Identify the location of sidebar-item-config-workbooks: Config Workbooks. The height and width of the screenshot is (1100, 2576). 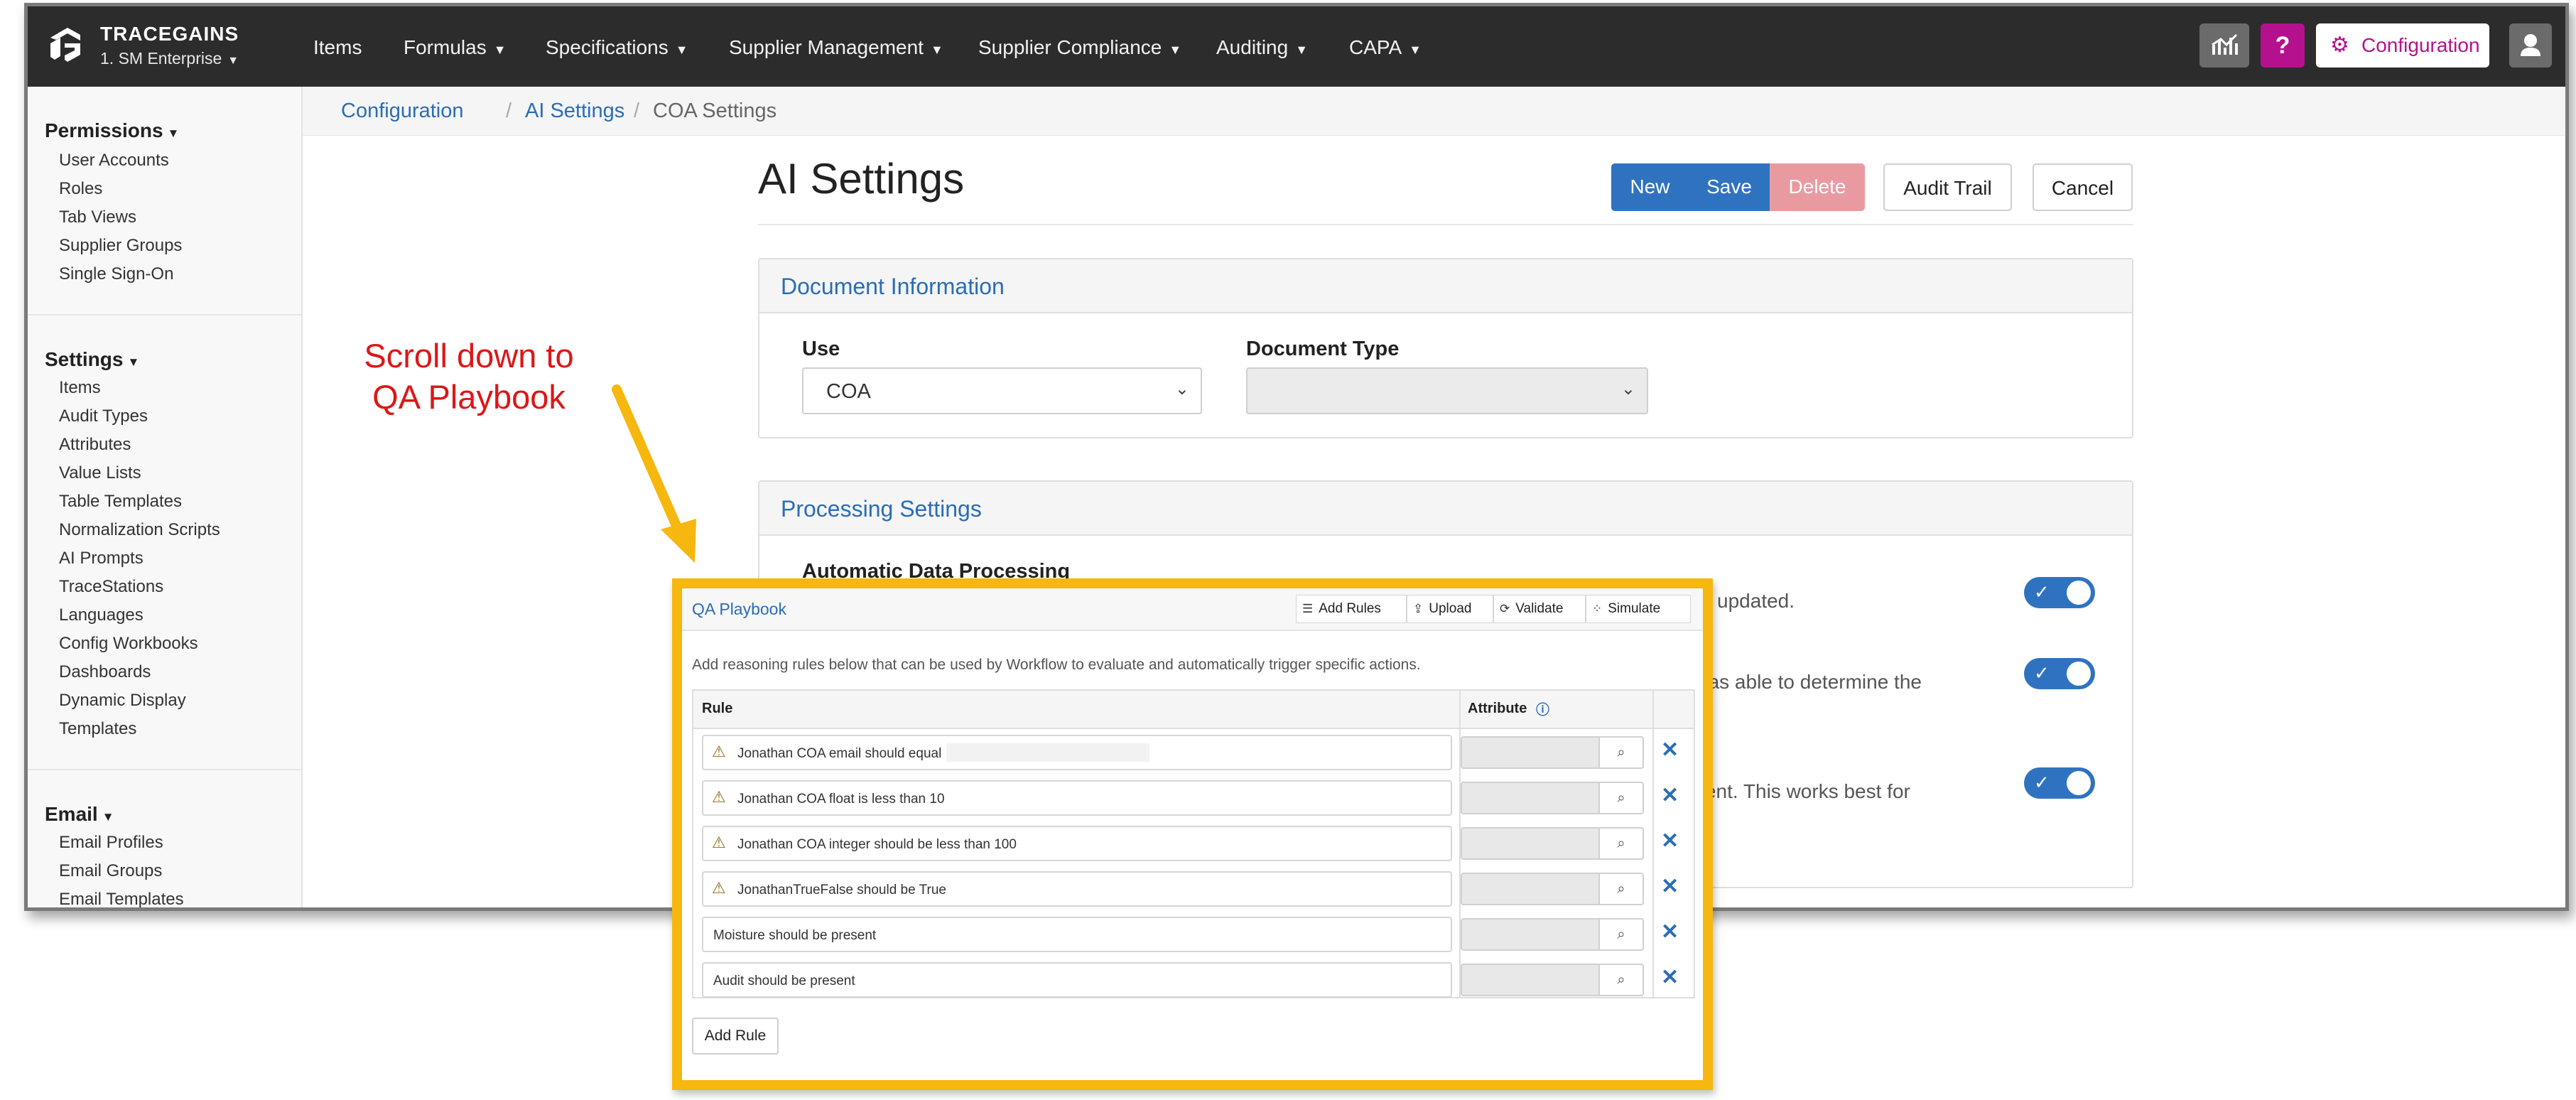
(128, 644).